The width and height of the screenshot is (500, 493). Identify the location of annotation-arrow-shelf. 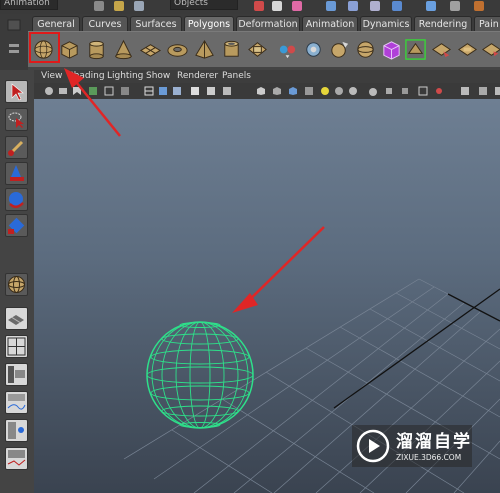
(92, 102).